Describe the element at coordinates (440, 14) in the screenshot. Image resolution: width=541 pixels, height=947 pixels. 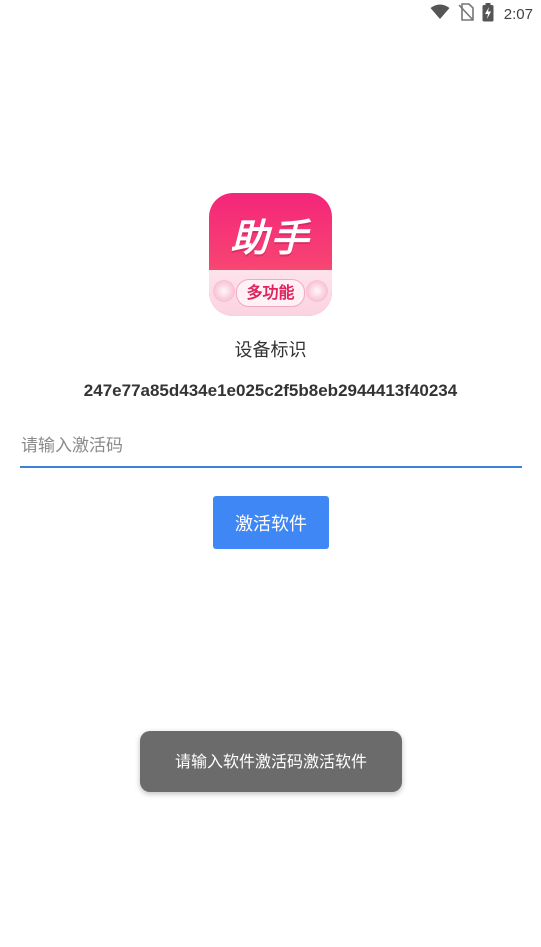
I see `wifi-icon` at that location.